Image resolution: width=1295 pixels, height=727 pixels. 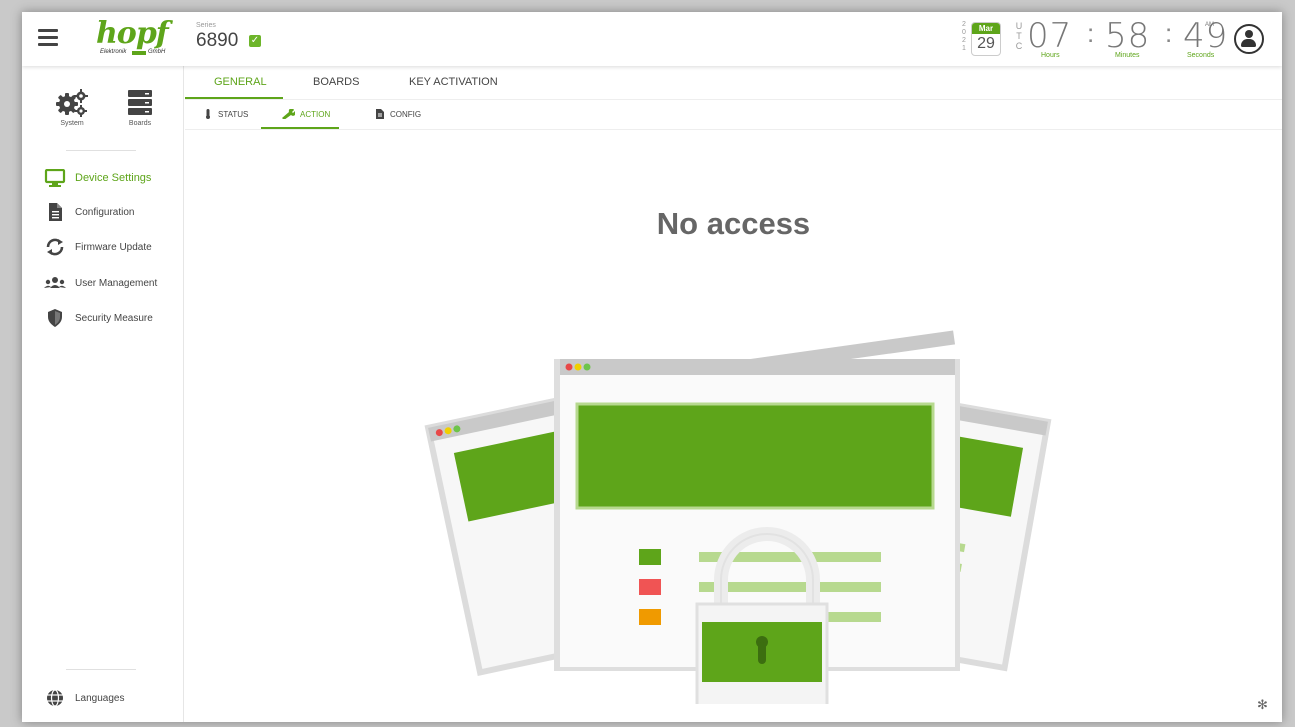 I want to click on server-icon, so click(x=140, y=103).